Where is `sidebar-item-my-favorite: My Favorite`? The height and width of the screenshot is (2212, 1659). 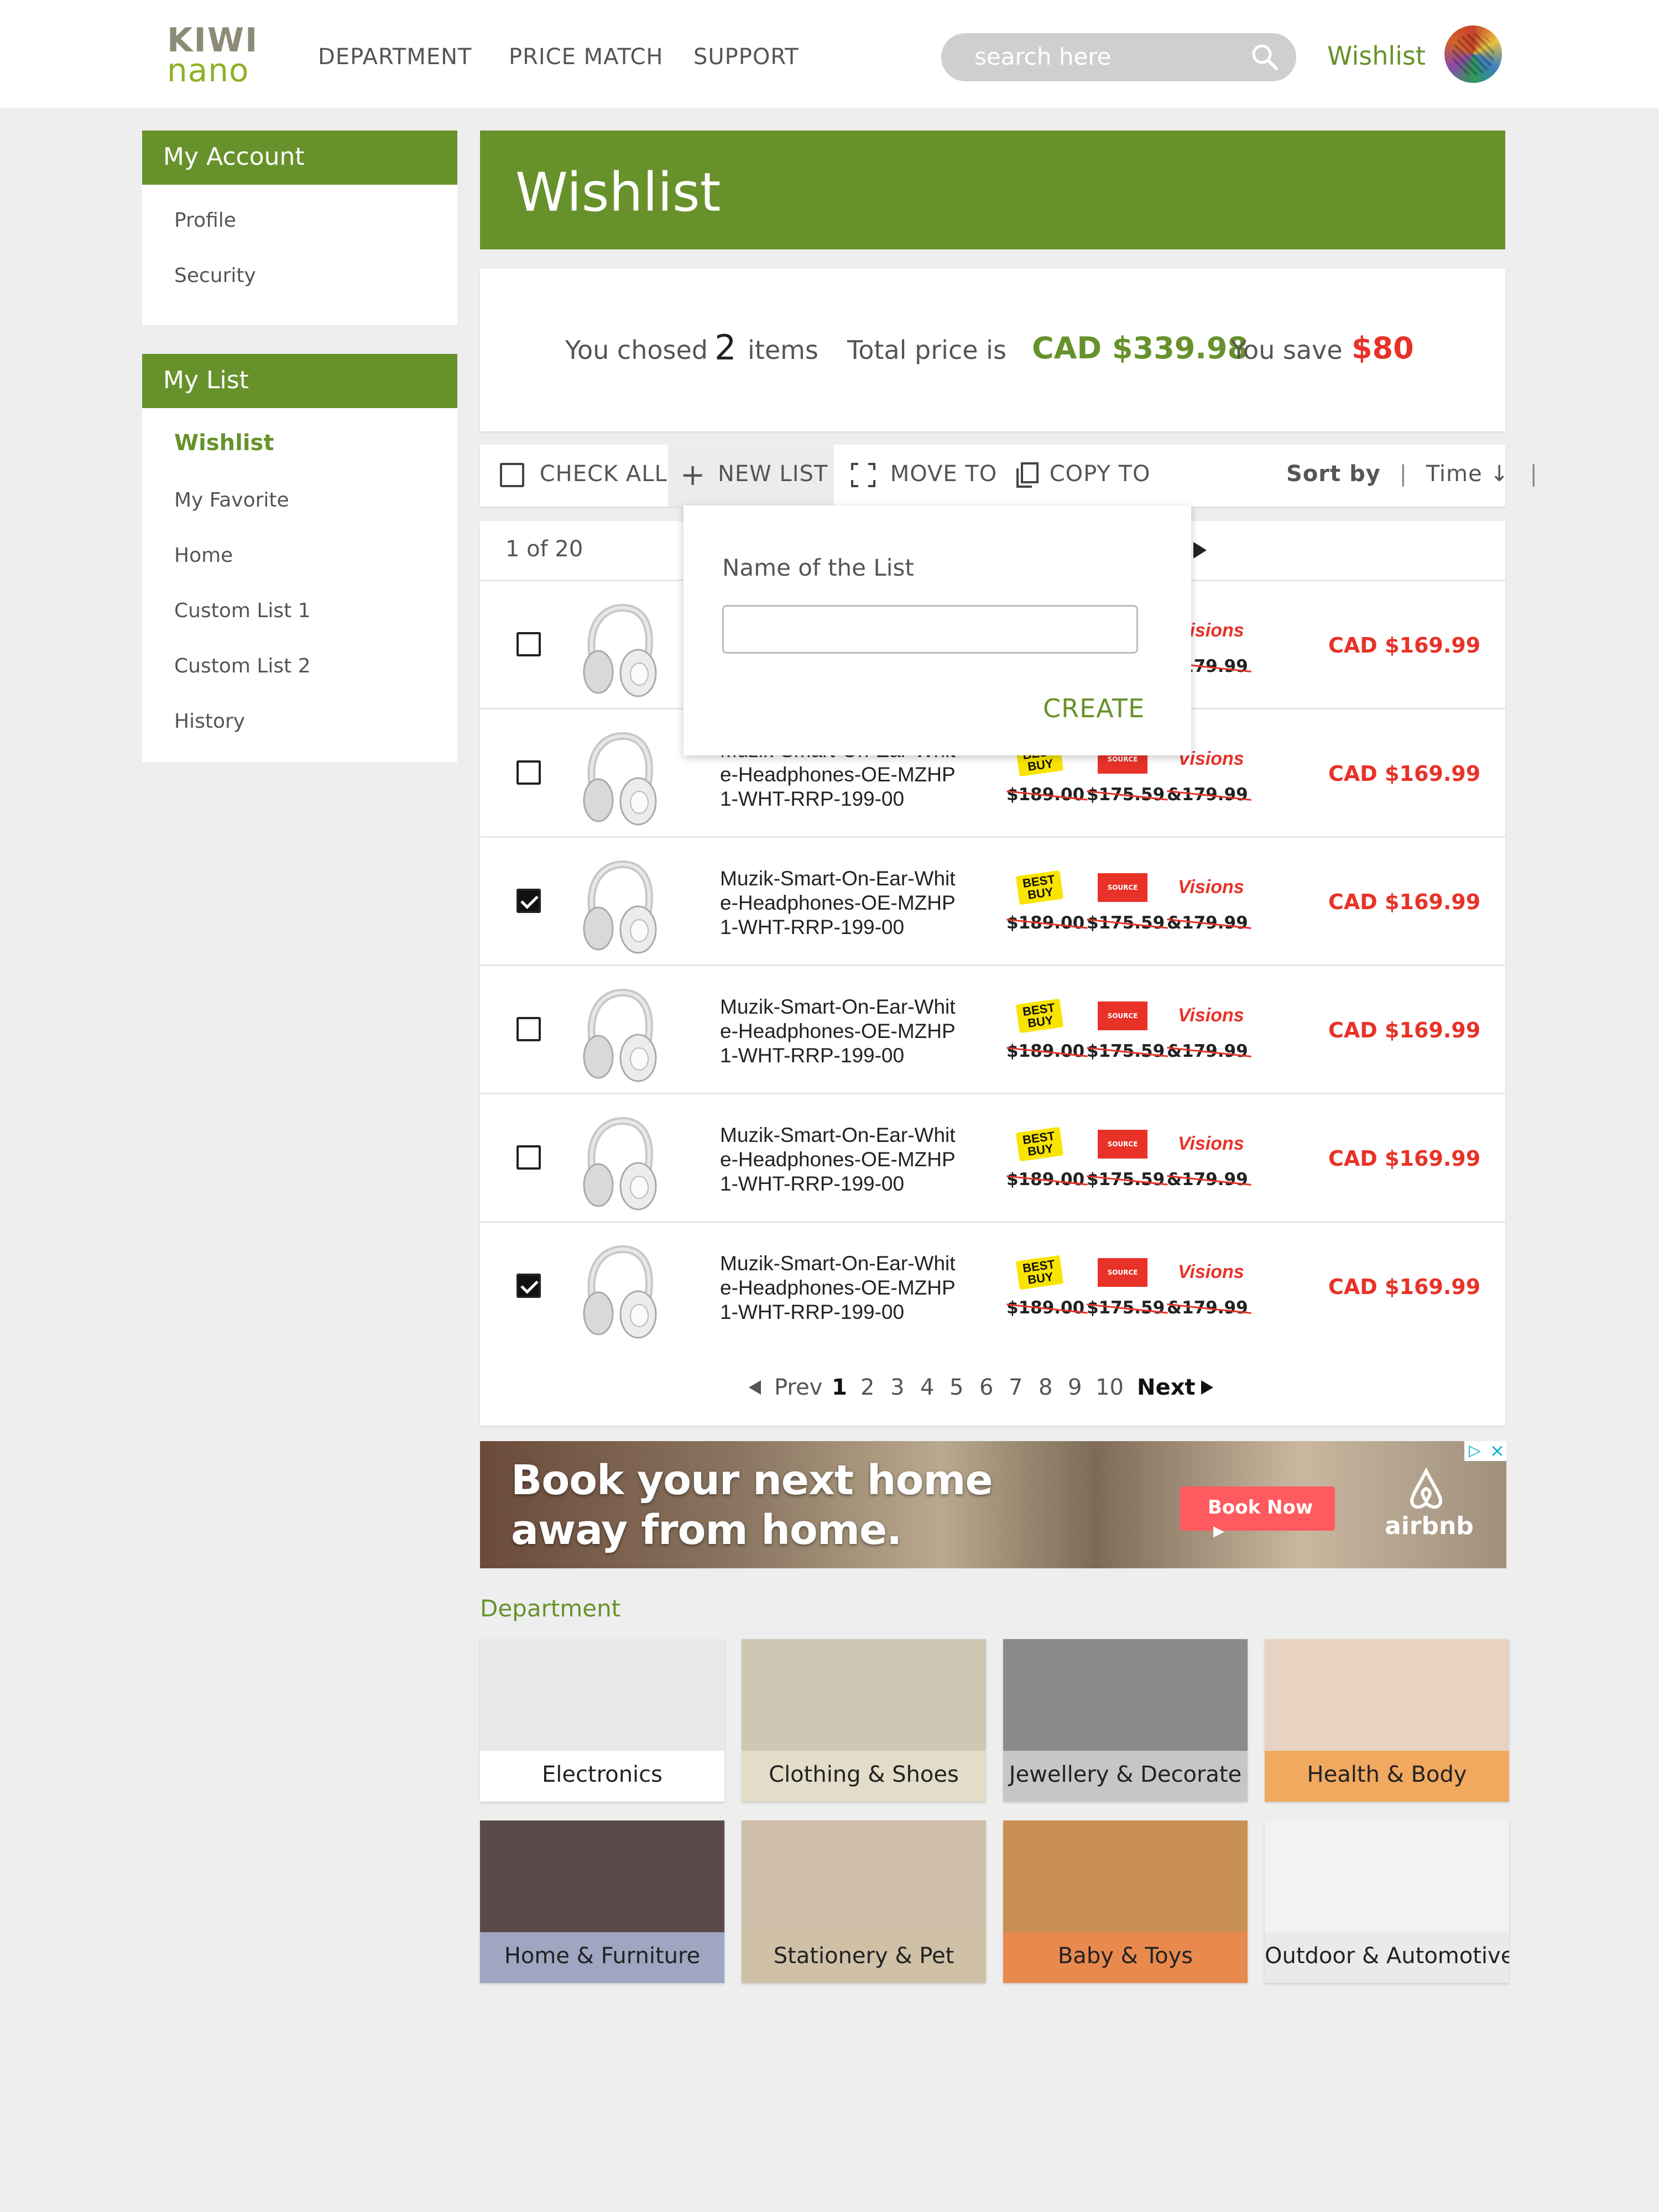 sidebar-item-my-favorite: My Favorite is located at coordinates (232, 501).